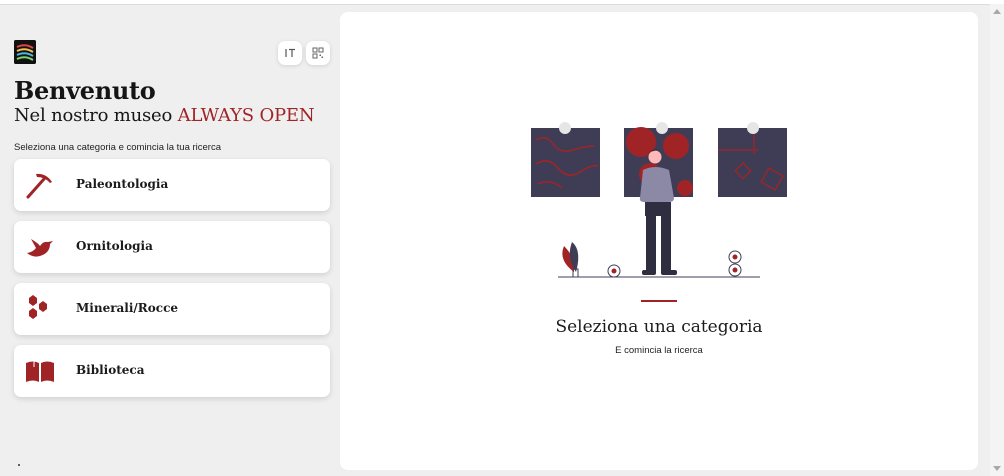 This screenshot has width=1004, height=476. Describe the element at coordinates (659, 200) in the screenshot. I see `museum-visitor-illustration` at that location.